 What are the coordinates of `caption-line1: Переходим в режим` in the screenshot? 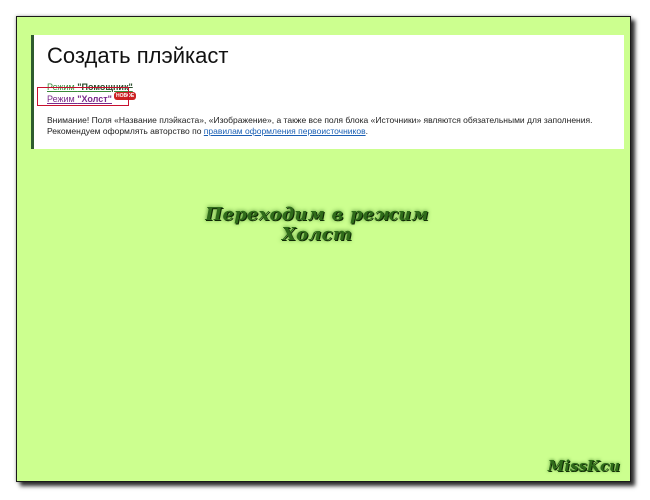 It's located at (317, 214).